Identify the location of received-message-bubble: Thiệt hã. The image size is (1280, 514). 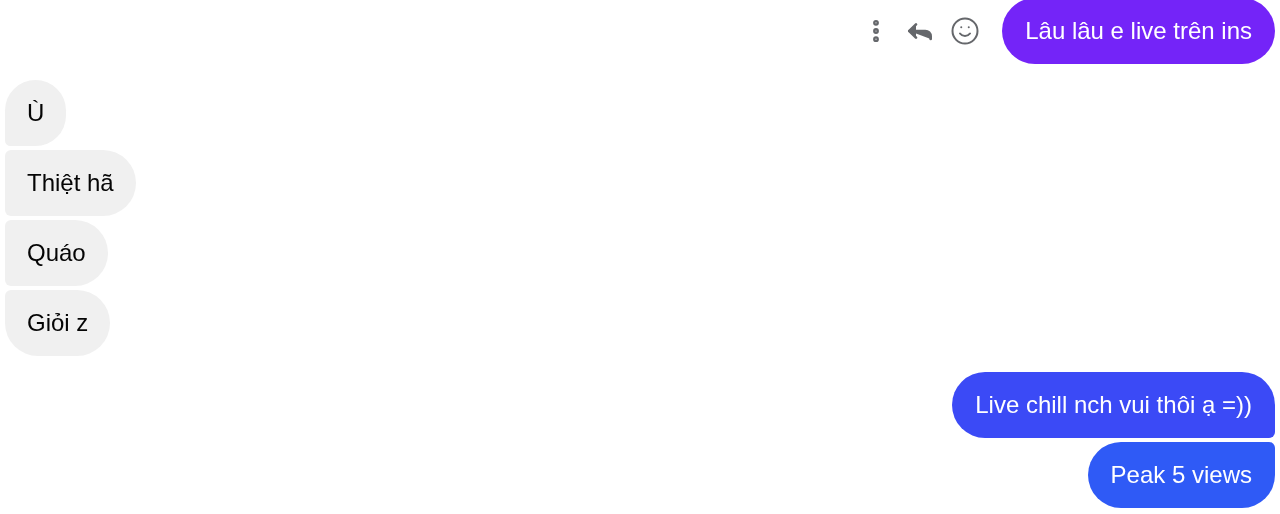
(70, 183).